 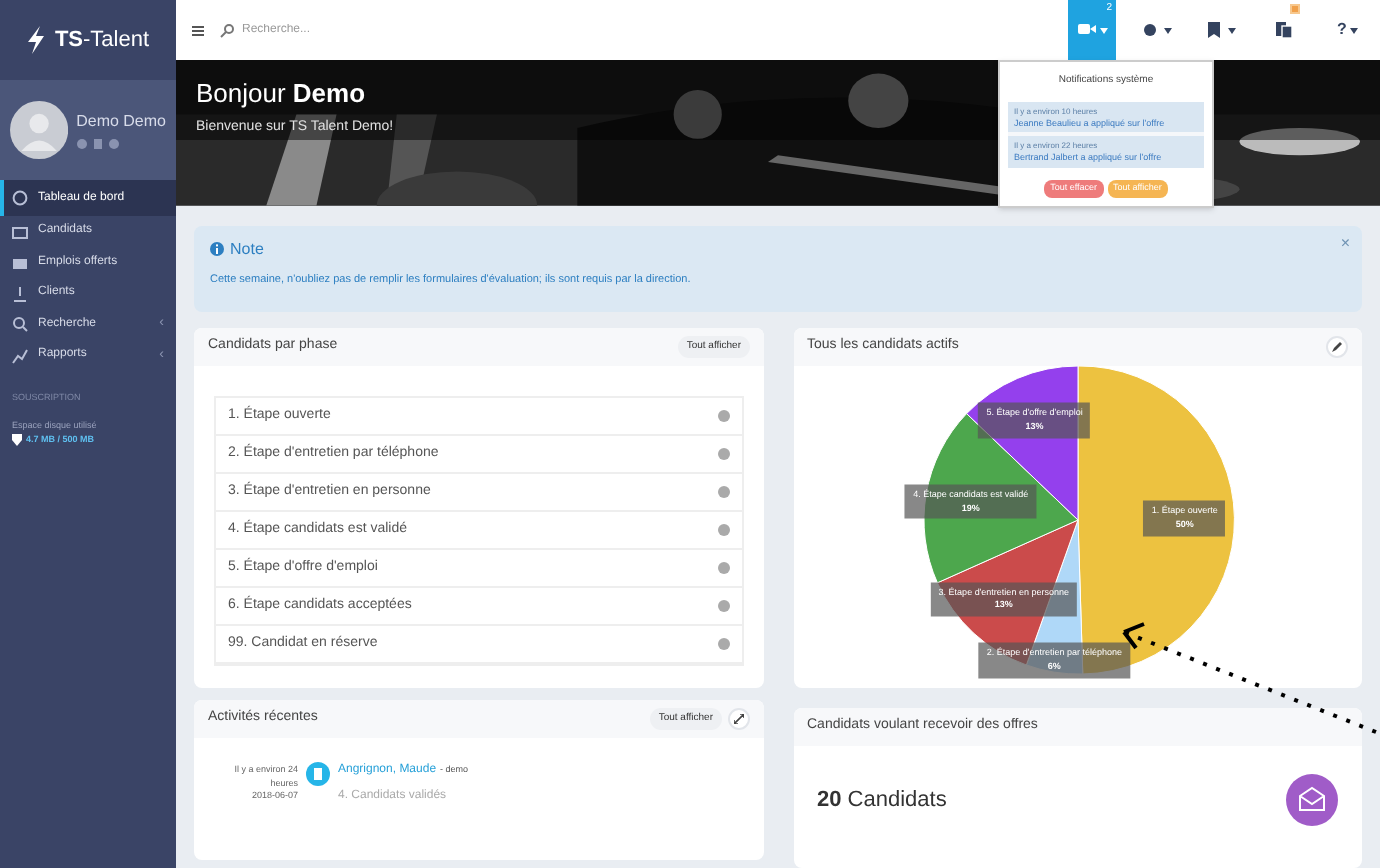 What do you see at coordinates (282, 94) in the screenshot?
I see `greeting: Bonjour Demo` at bounding box center [282, 94].